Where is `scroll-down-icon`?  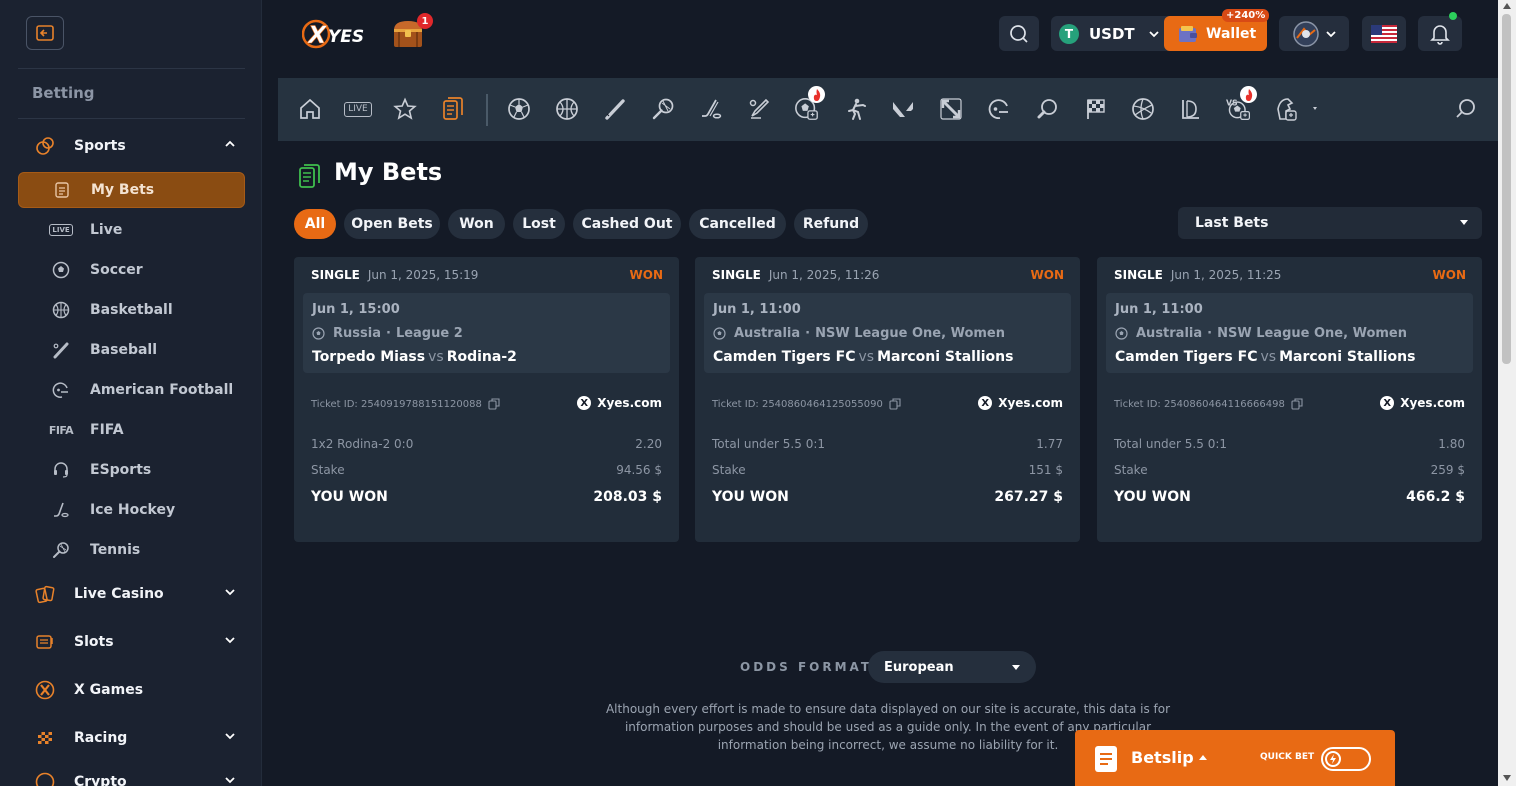
scroll-down-icon is located at coordinates (1507, 778).